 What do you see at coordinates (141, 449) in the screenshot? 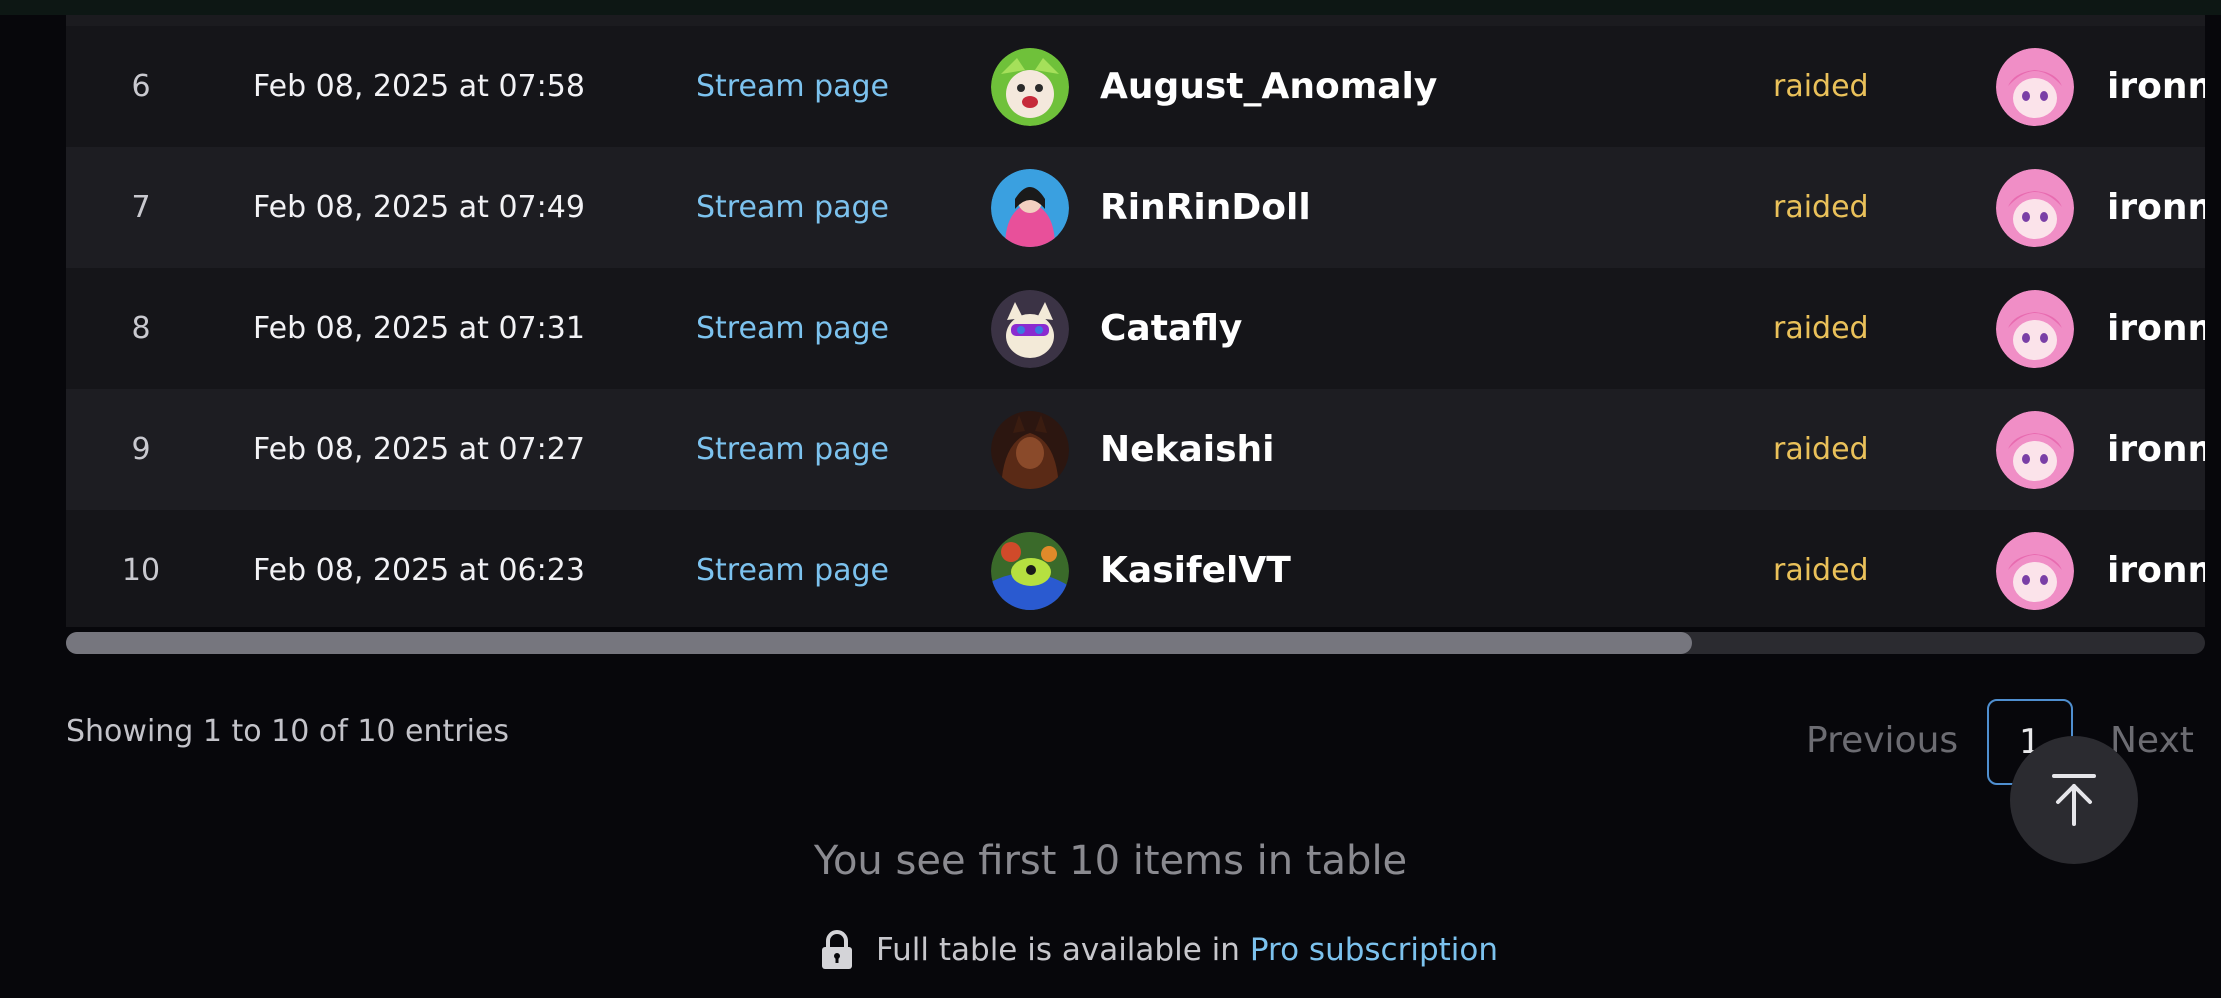
I see `row-number: 9` at bounding box center [141, 449].